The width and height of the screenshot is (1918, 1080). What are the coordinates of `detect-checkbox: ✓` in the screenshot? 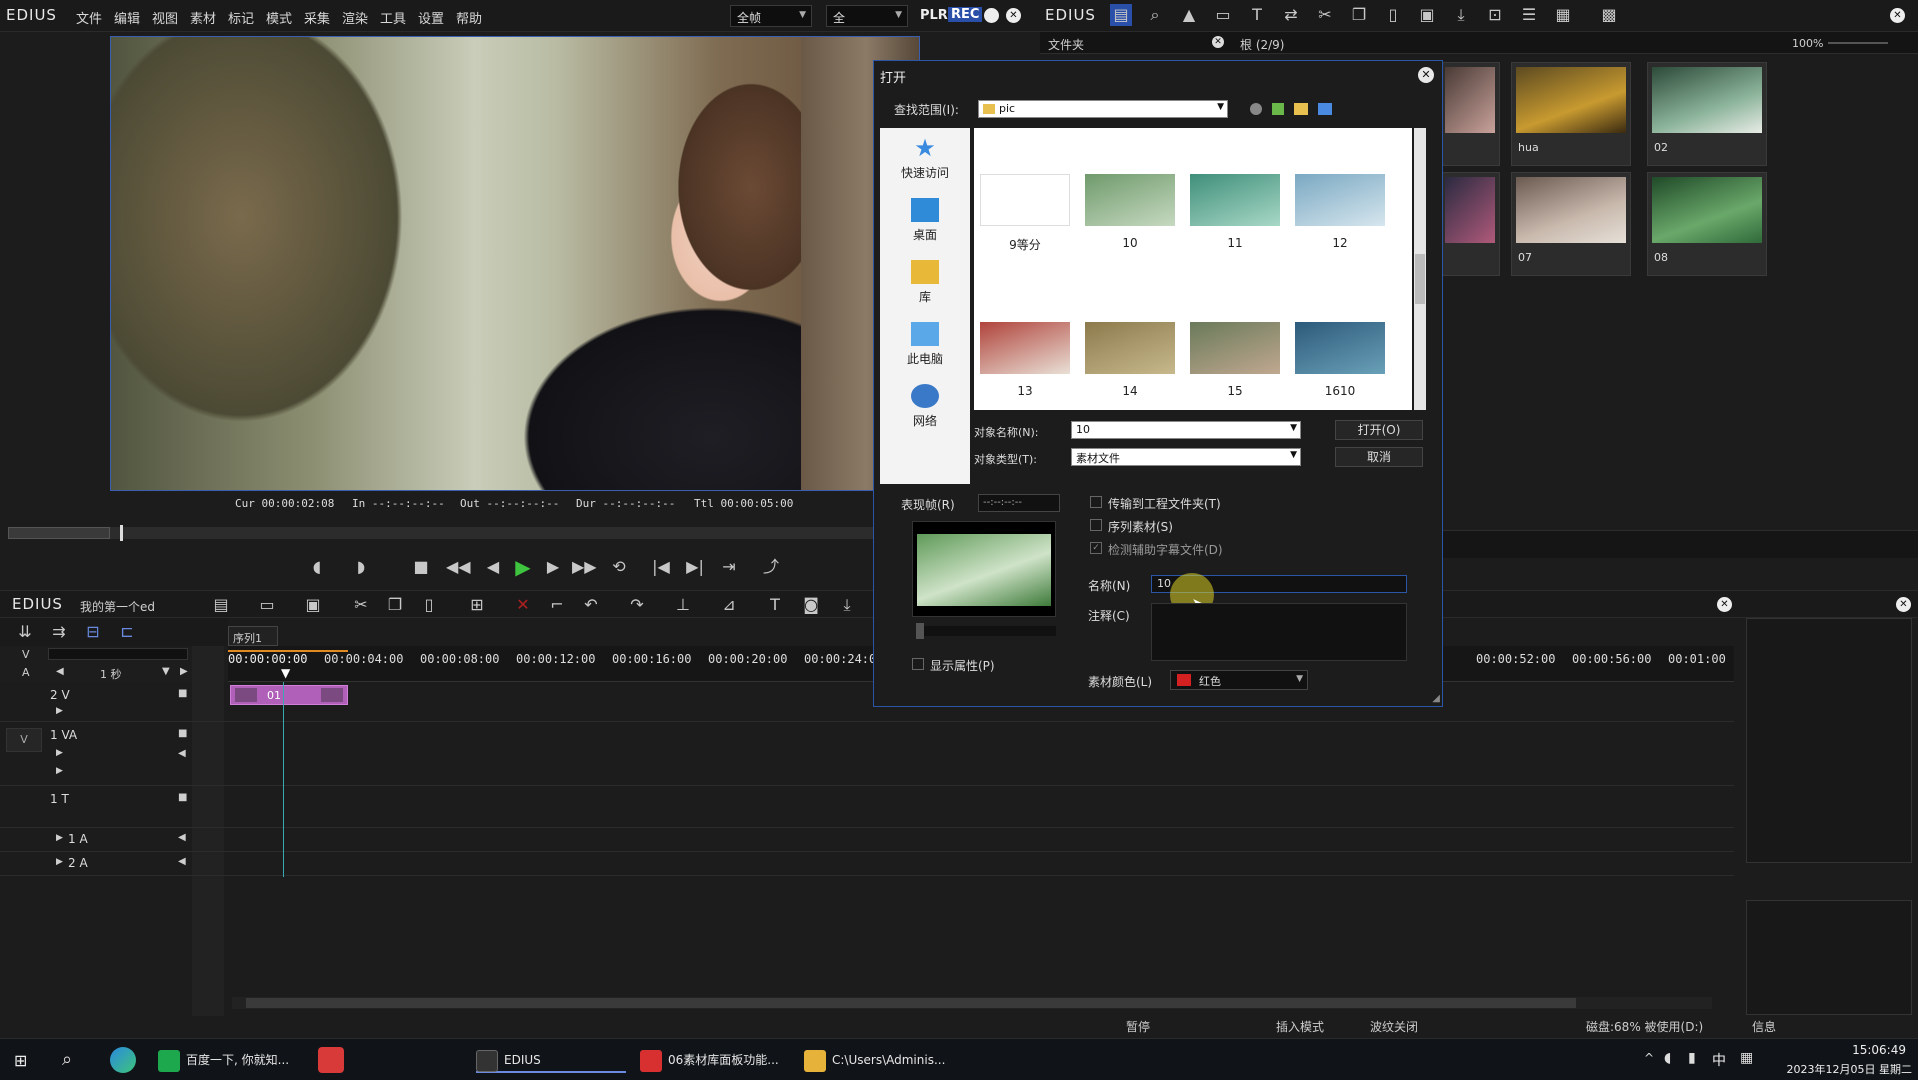 It's located at (1096, 548).